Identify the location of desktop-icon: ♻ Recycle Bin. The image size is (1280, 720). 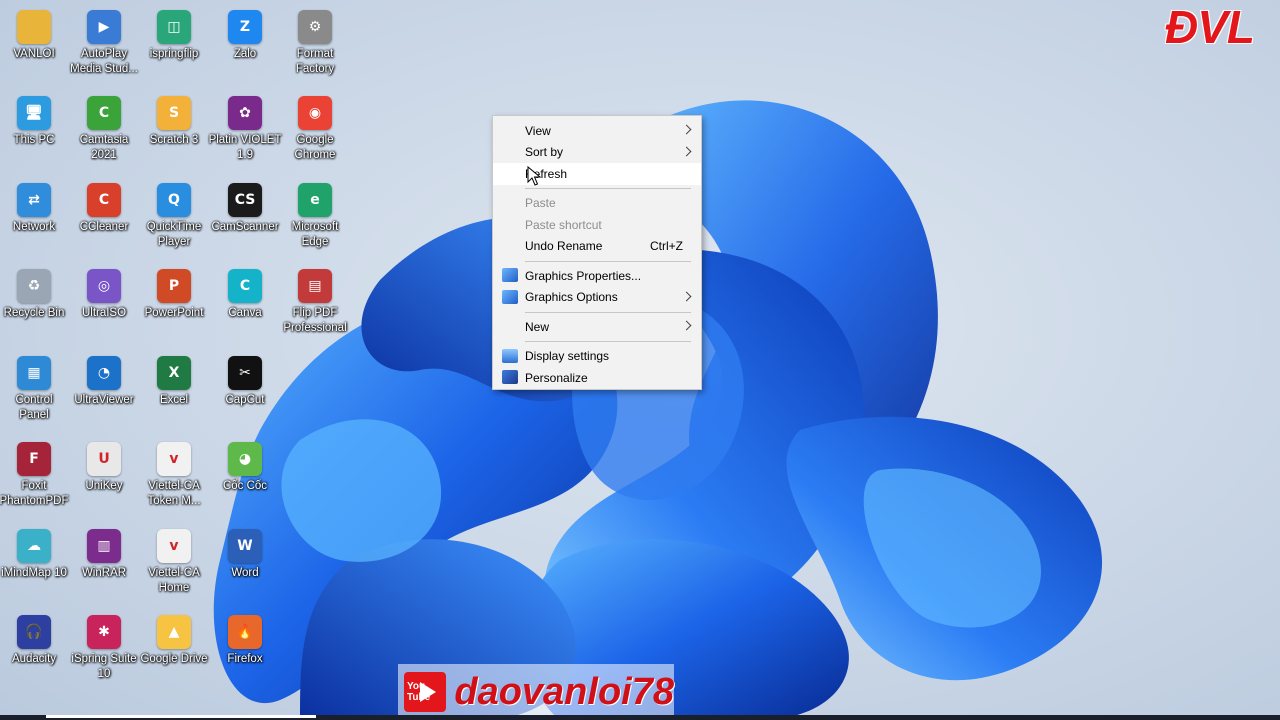
(35, 295).